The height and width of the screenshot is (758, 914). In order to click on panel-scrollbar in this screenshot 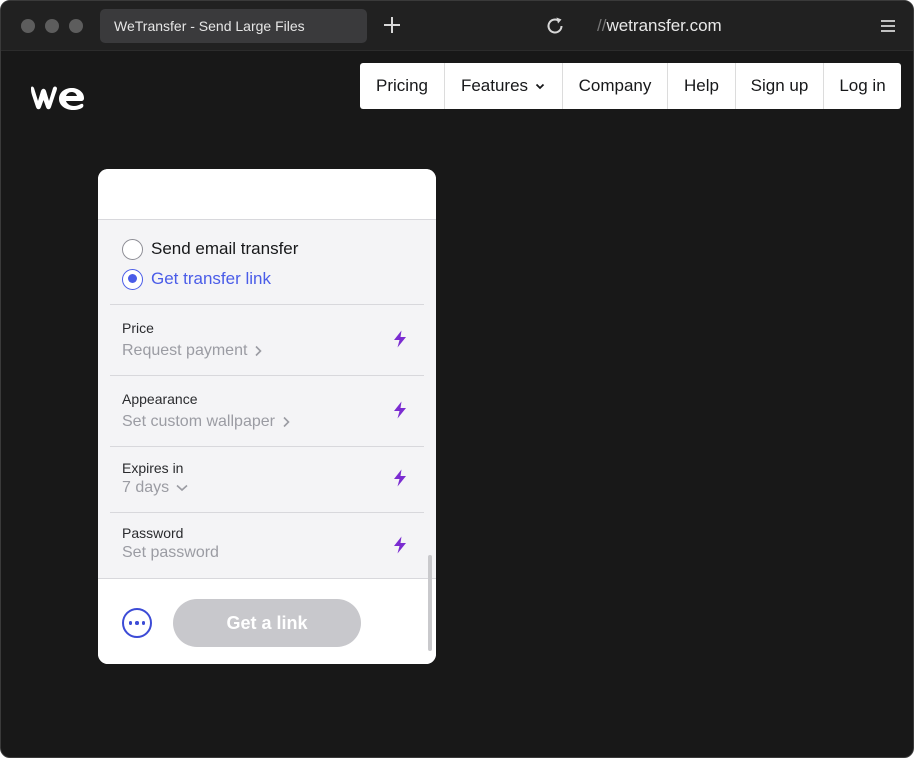, I will do `click(430, 603)`.